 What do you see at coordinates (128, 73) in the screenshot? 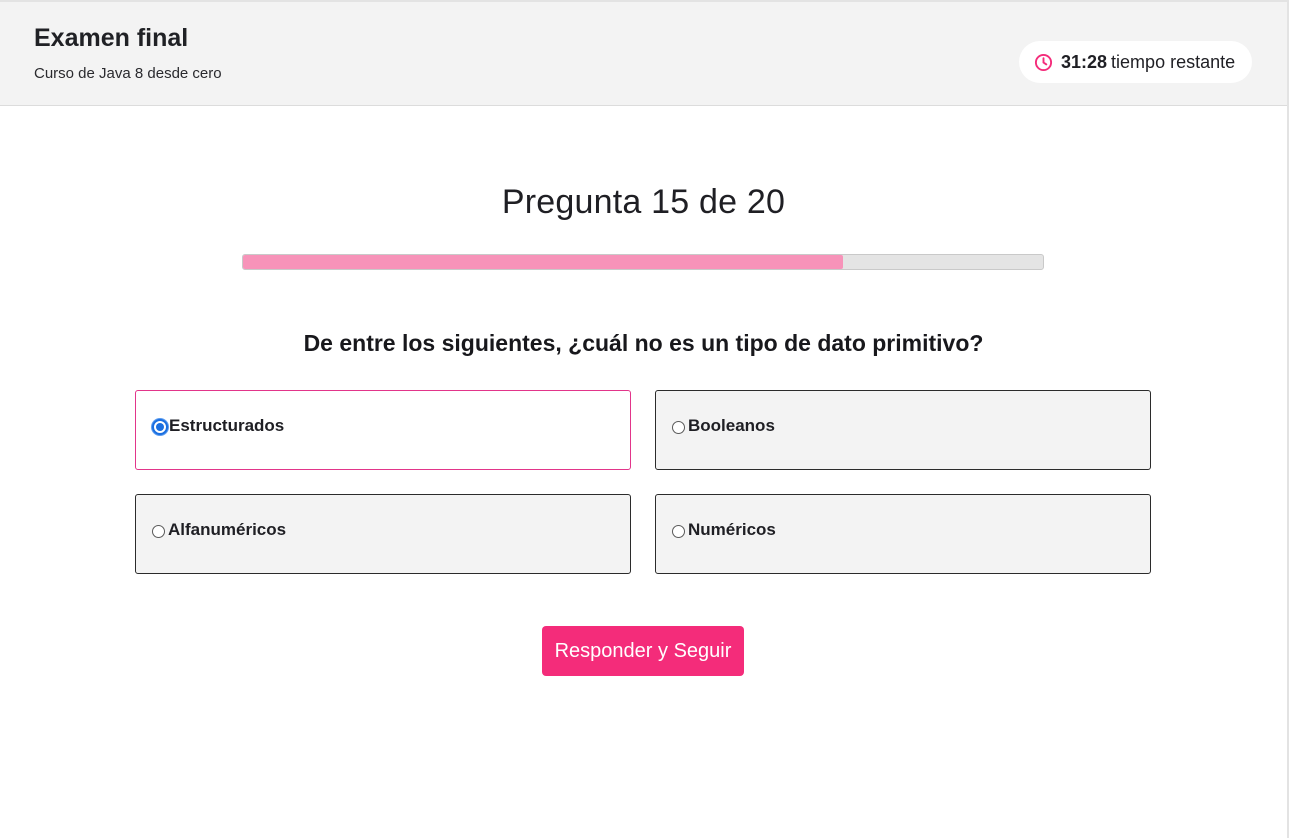
I see `course-name: Curso de Java 8 desde cero` at bounding box center [128, 73].